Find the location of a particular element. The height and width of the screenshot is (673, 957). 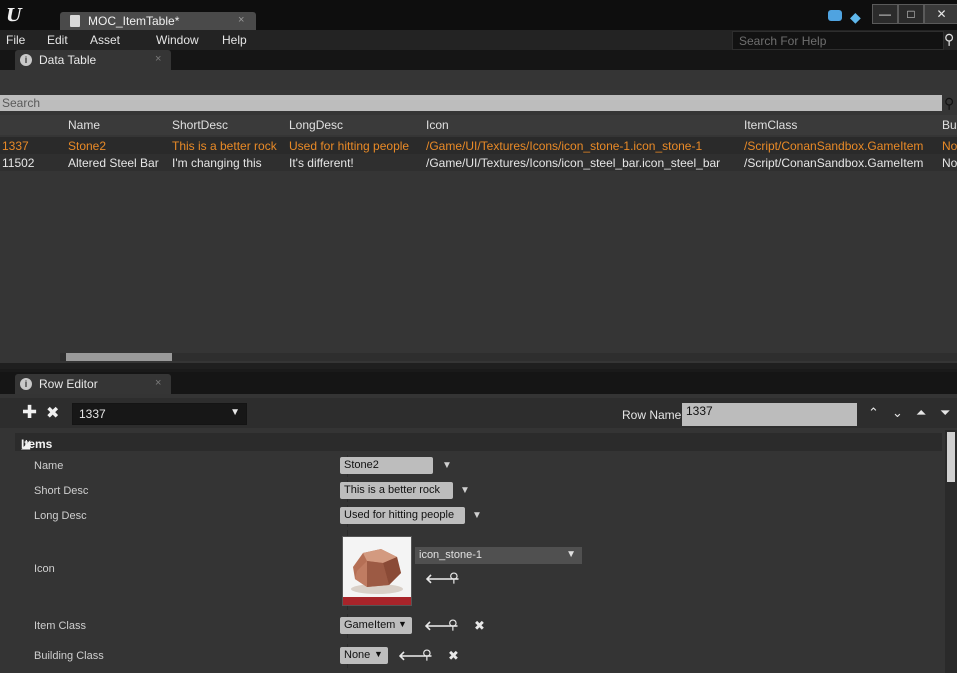

row-id: 1337 is located at coordinates (15, 146).